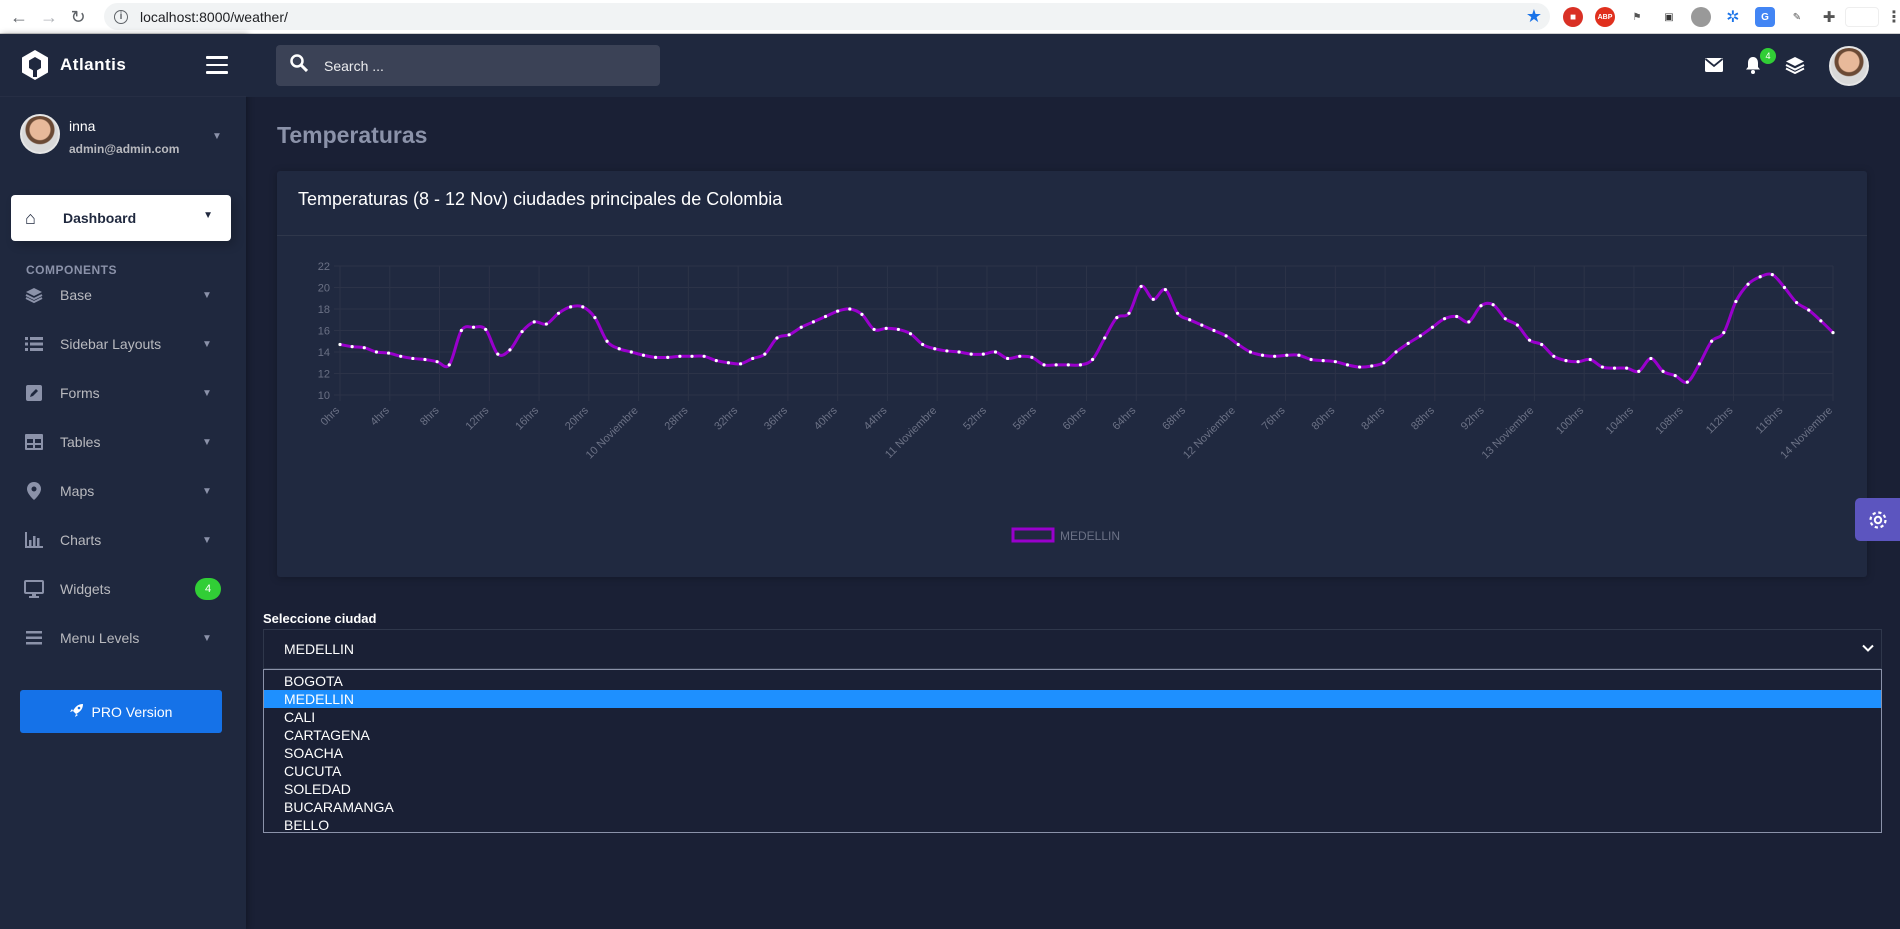 The image size is (1900, 929). Describe the element at coordinates (1072, 825) in the screenshot. I see `city-option: BELLO` at that location.